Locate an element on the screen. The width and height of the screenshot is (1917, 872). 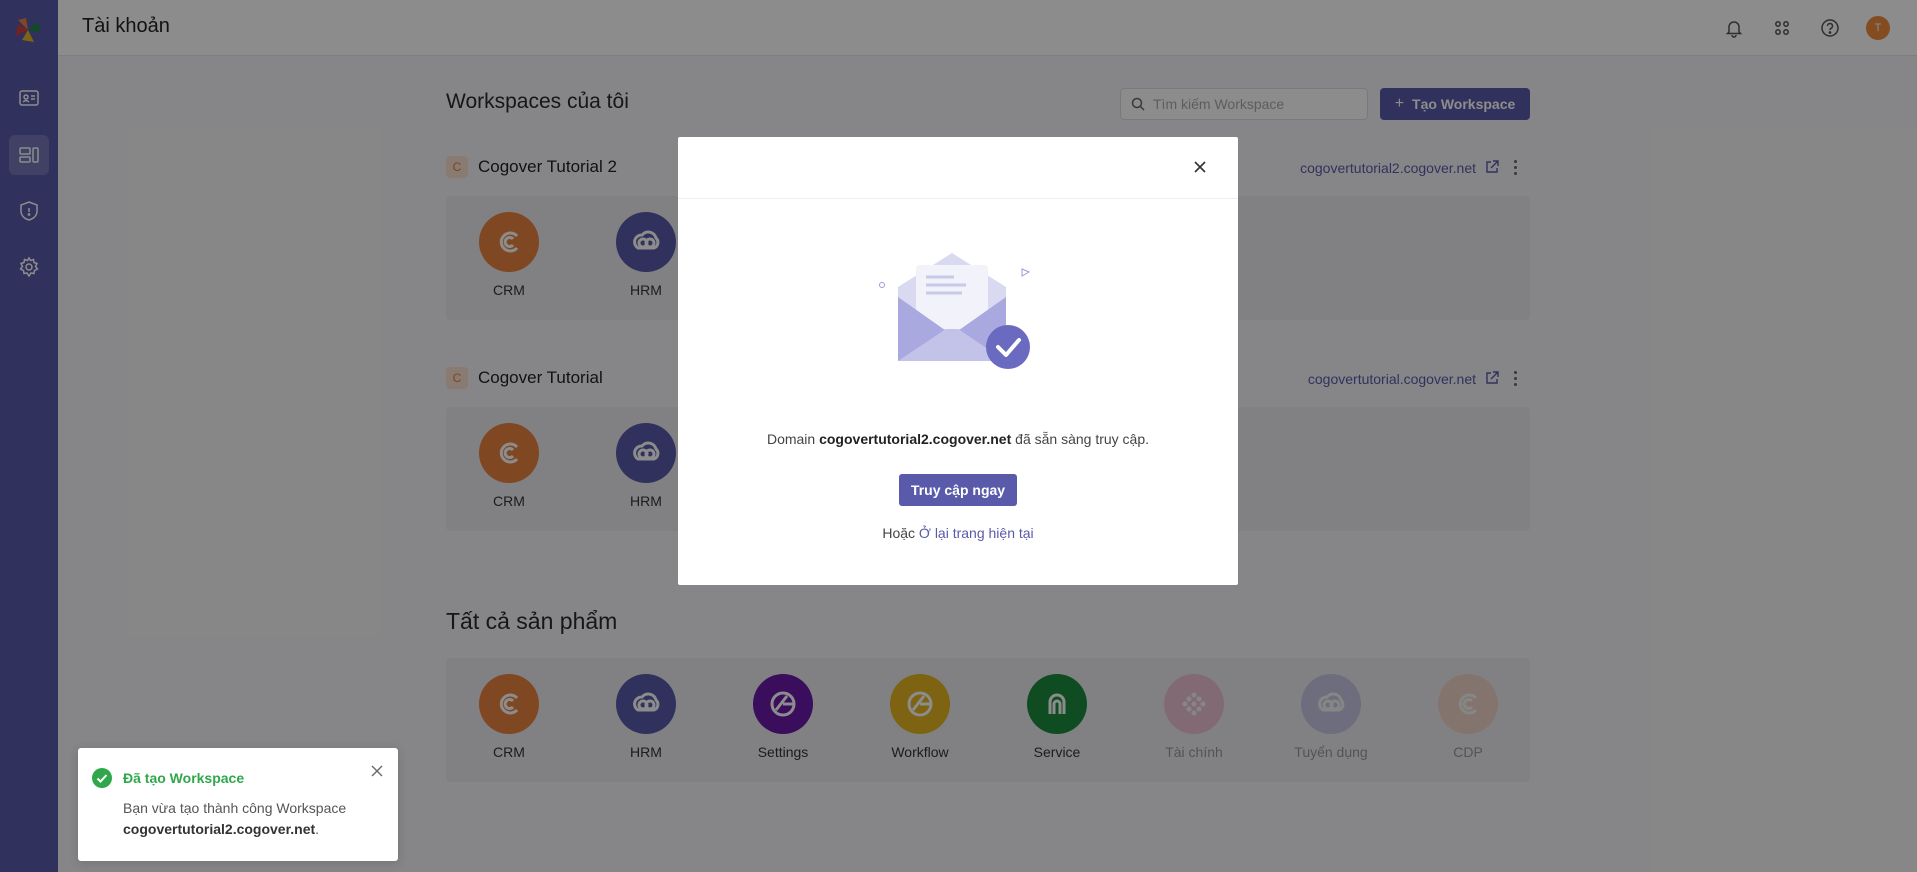
access-now-button: Truy cập ngay is located at coordinates (958, 490).